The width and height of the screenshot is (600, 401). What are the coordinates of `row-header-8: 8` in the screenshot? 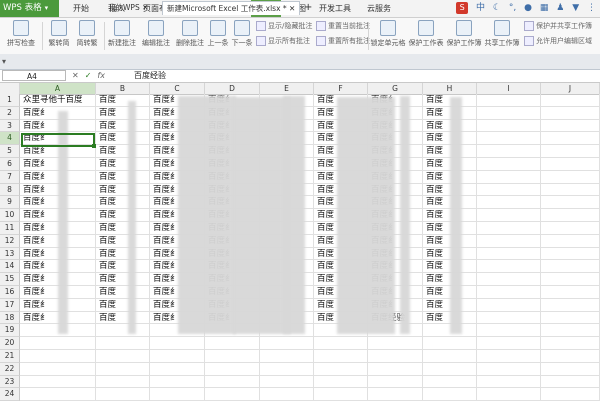 It's located at (10, 190).